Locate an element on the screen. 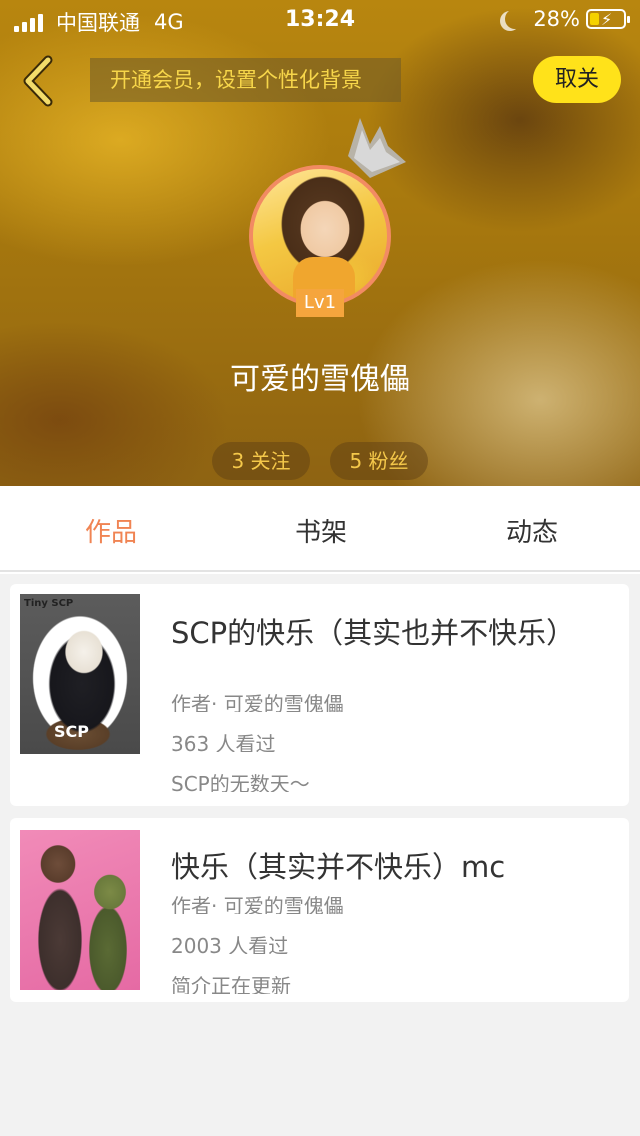 Image resolution: width=640 pixels, height=1136 pixels. work-cover-image is located at coordinates (80, 910).